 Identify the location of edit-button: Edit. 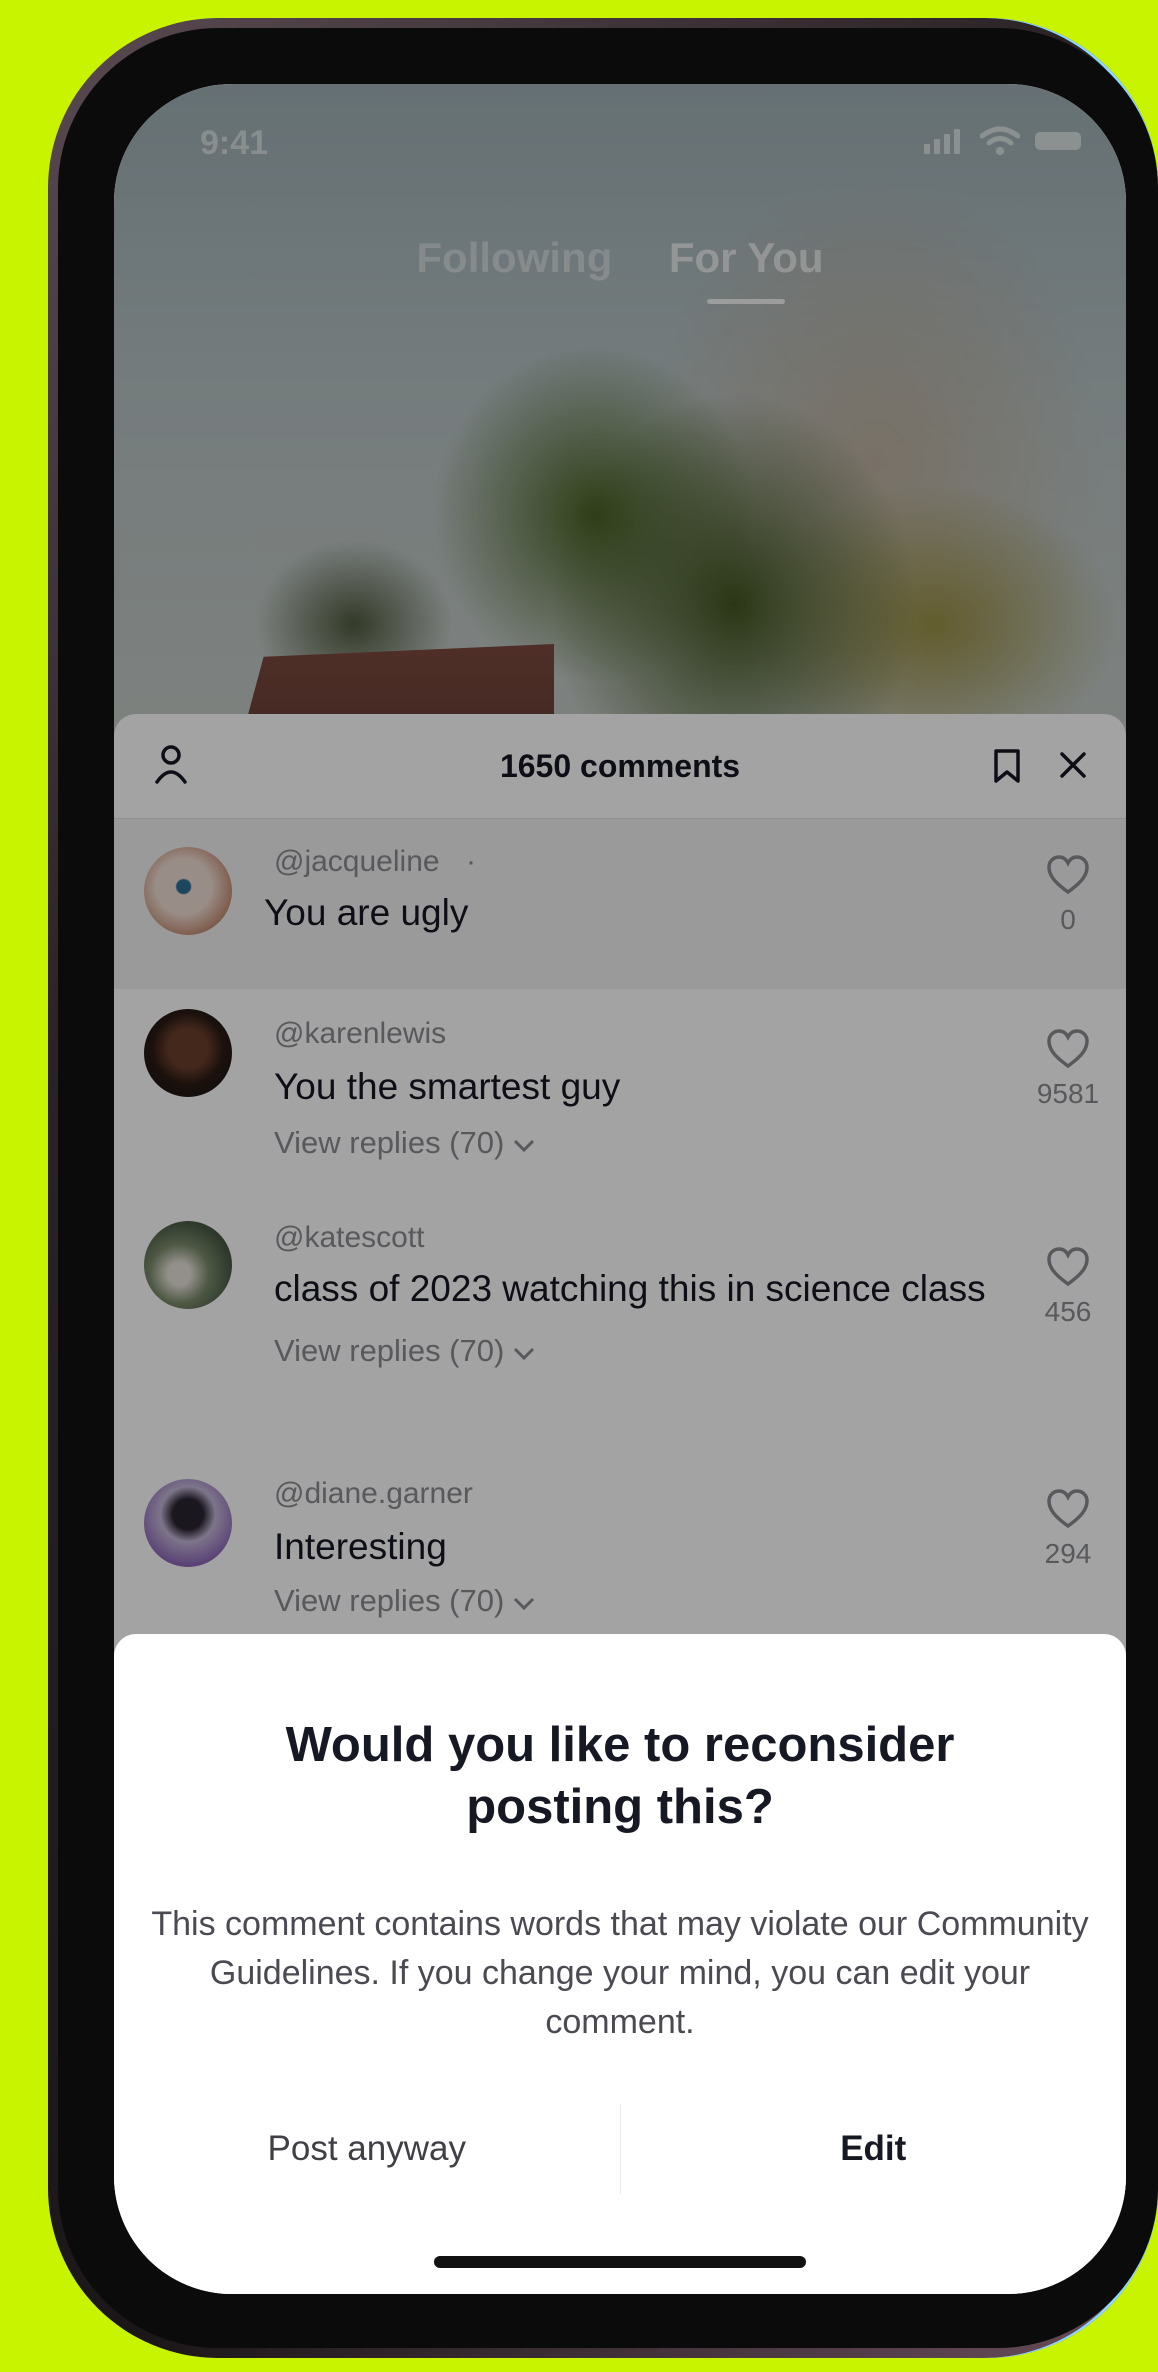
(874, 2149).